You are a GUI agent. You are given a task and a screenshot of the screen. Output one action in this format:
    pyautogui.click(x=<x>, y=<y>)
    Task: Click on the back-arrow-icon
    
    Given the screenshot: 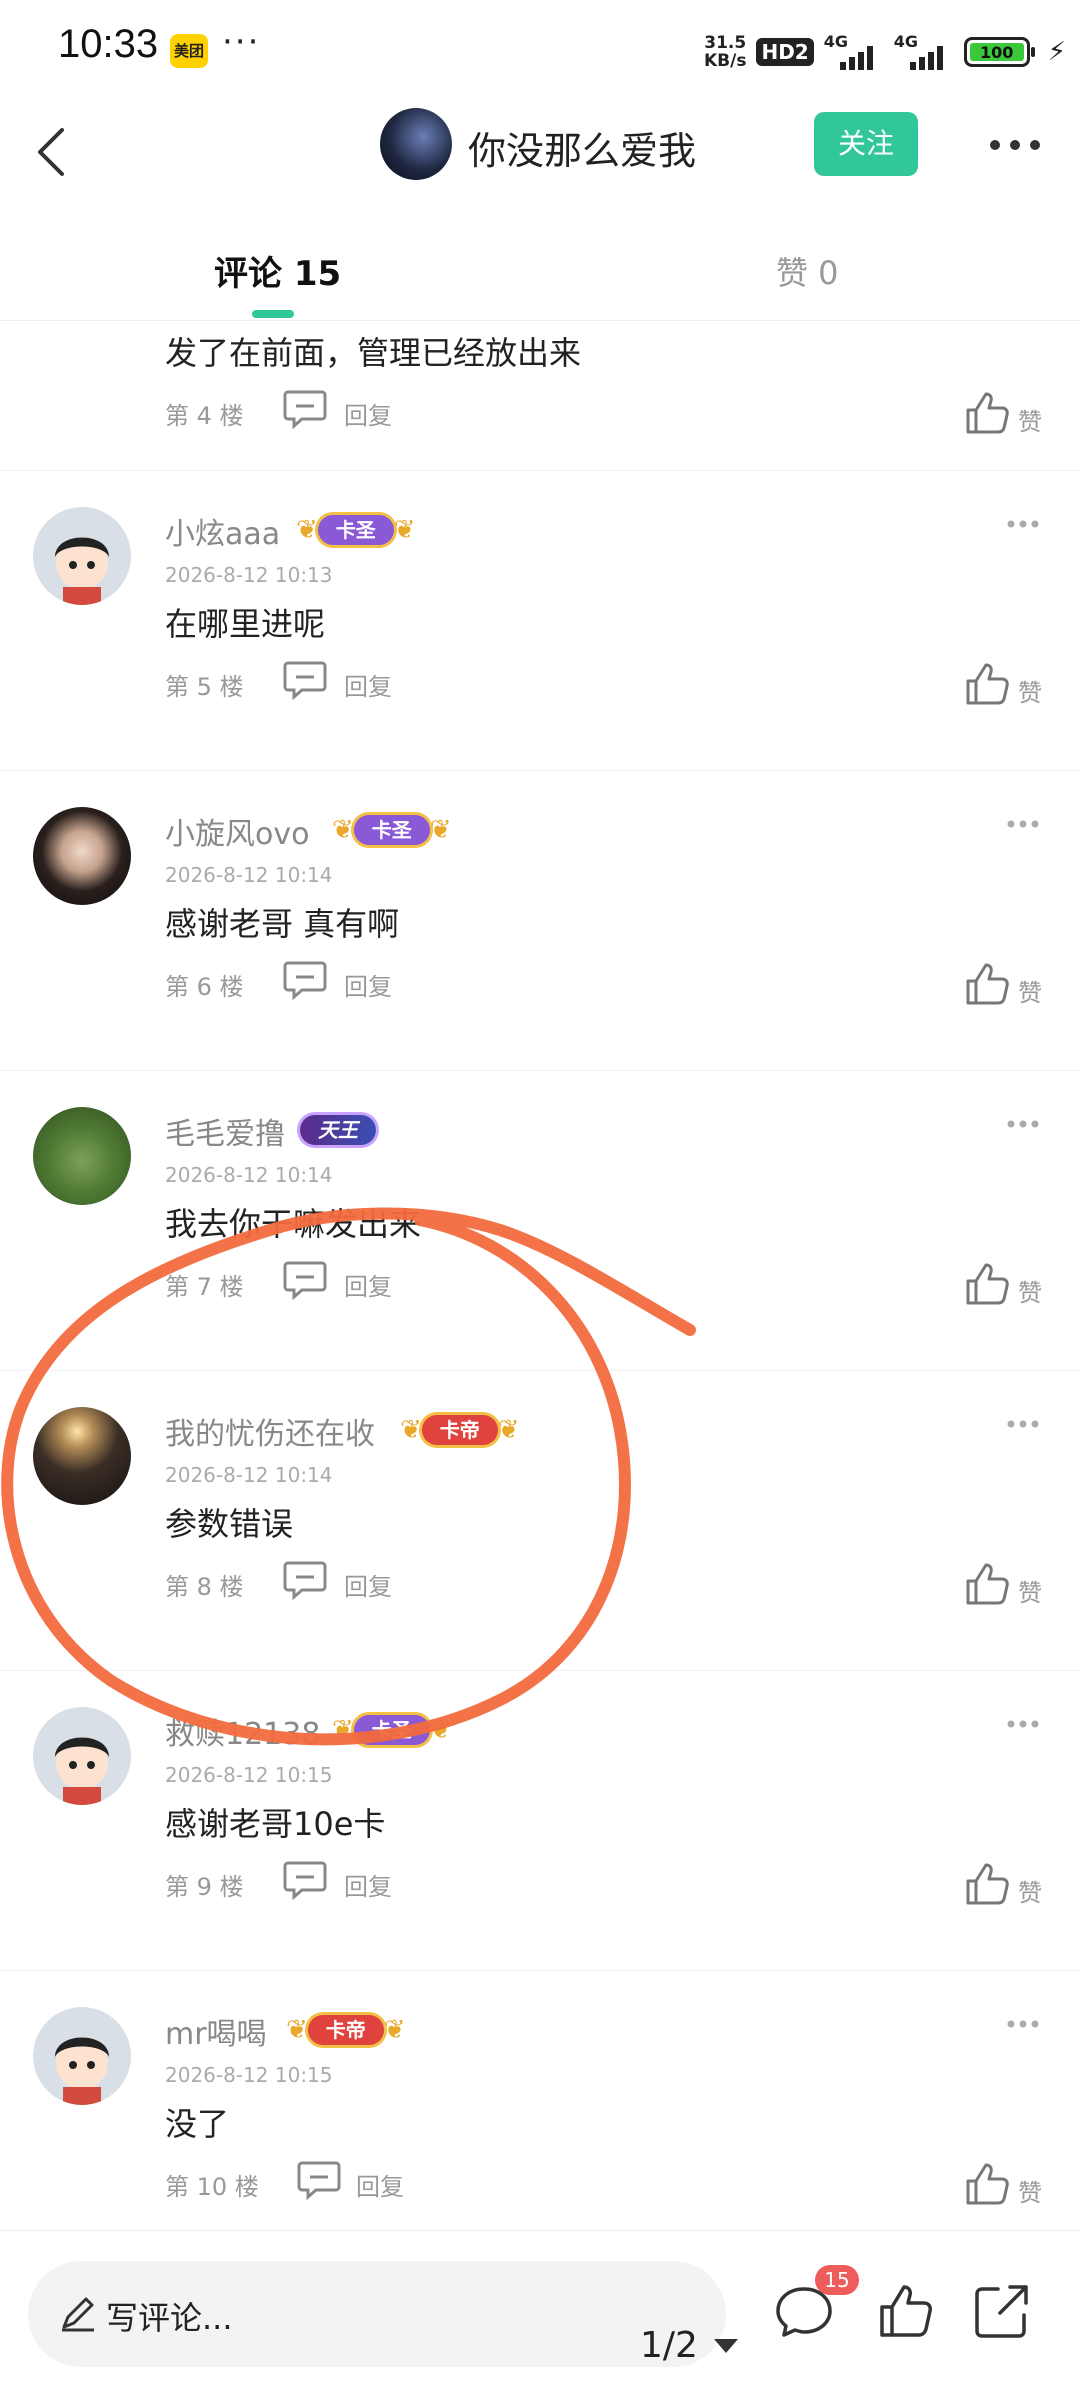 What is the action you would take?
    pyautogui.click(x=51, y=152)
    